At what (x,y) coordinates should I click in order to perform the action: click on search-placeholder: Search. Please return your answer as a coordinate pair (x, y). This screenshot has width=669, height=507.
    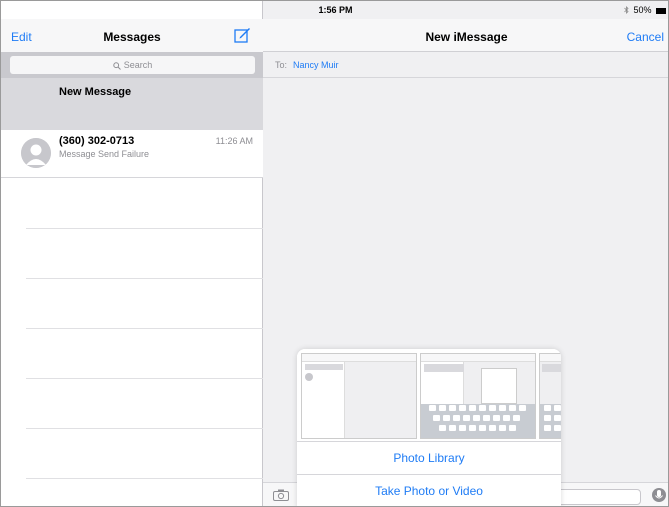
    Looking at the image, I should click on (138, 65).